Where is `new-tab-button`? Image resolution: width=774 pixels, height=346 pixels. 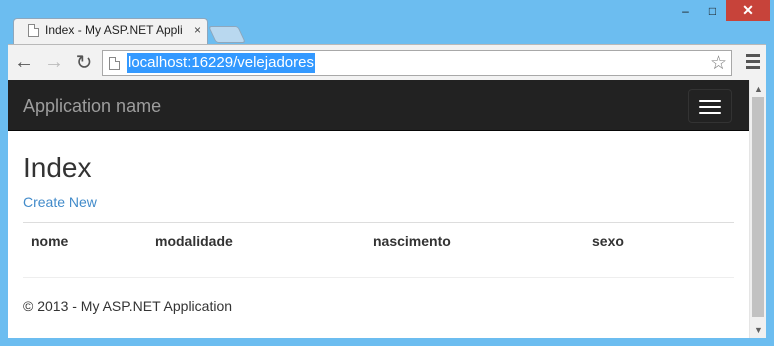 new-tab-button is located at coordinates (227, 34).